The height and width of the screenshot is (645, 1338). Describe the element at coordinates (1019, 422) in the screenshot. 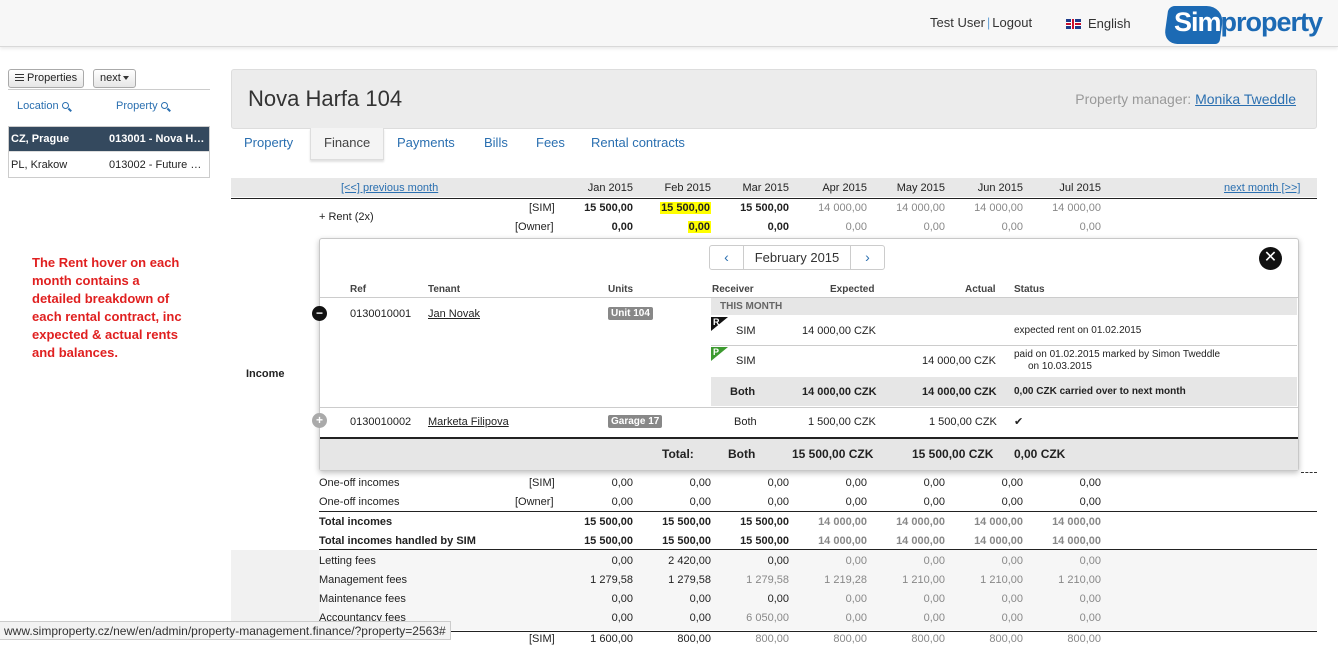

I see `check-icon: ✔` at that location.